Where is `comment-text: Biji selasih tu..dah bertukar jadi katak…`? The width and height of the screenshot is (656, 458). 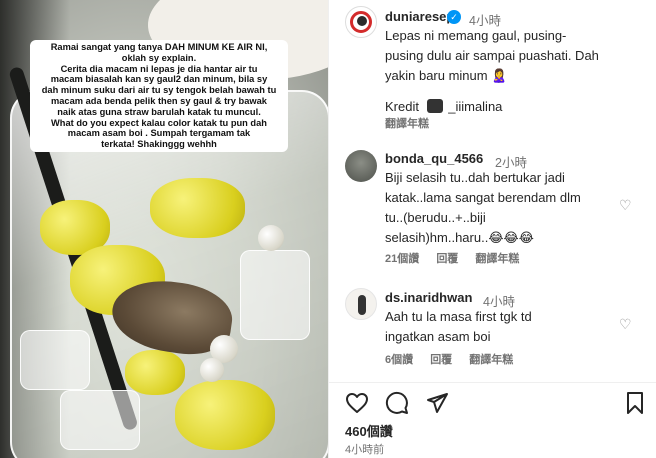 comment-text: Biji selasih tu..dah bertukar jadi katak… is located at coordinates (505, 208).